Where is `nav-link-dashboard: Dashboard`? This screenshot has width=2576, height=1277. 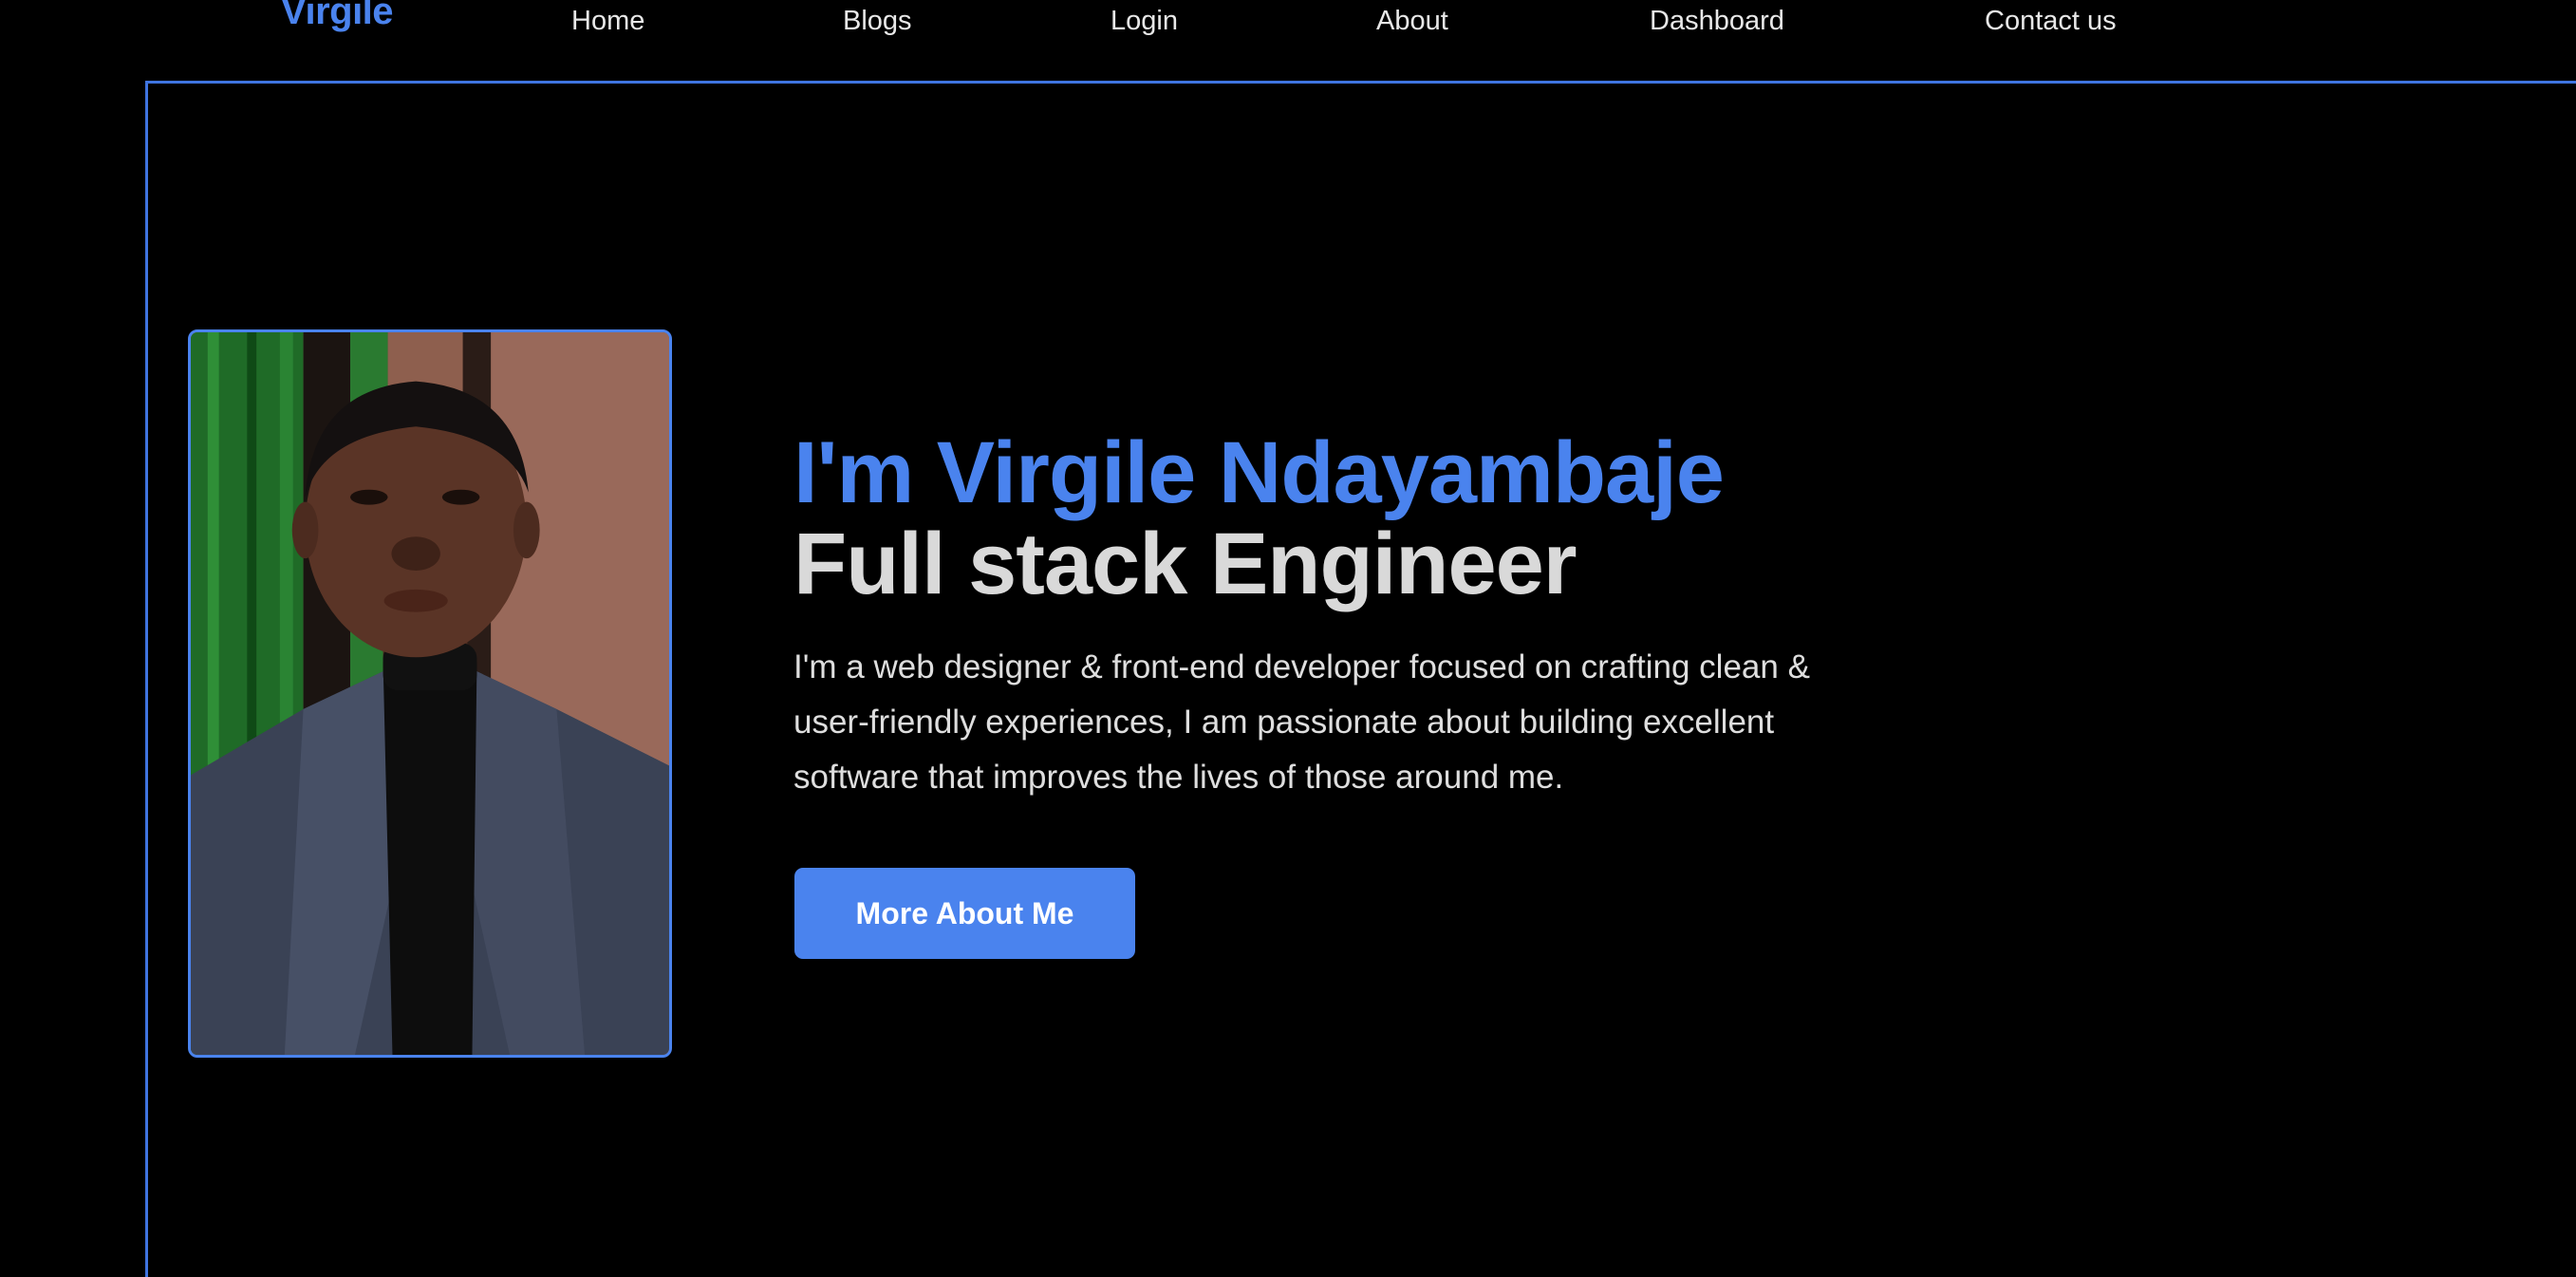 nav-link-dashboard: Dashboard is located at coordinates (1717, 21).